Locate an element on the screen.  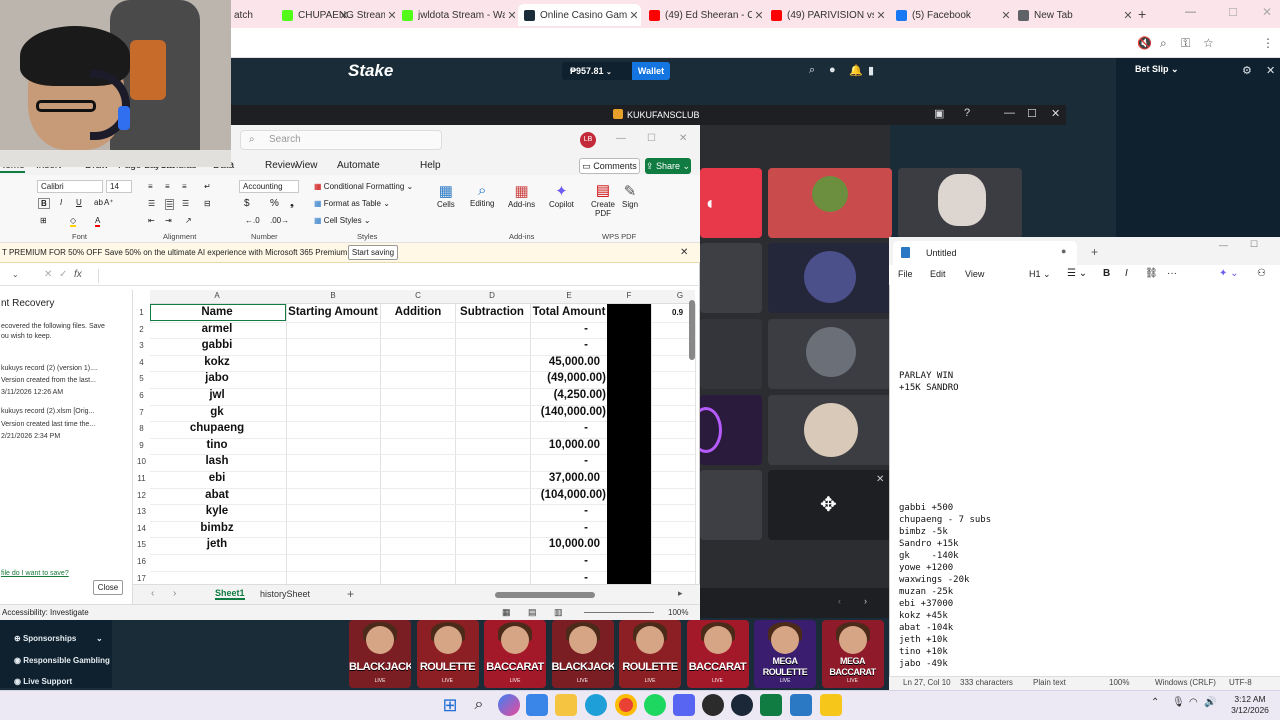
discord-close-icon: ✕ is located at coordinates (1055, 113).